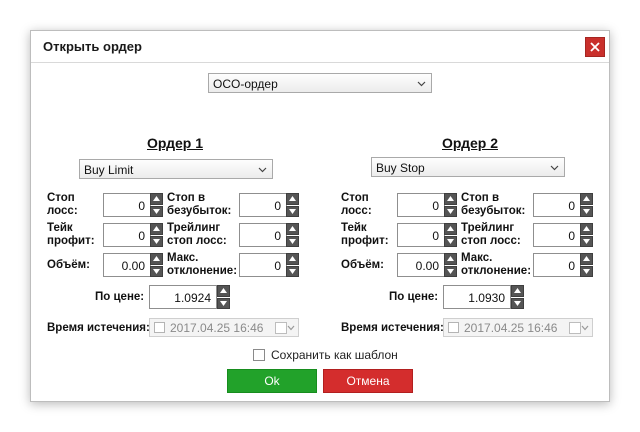 This screenshot has height=432, width=640. Describe the element at coordinates (557, 205) in the screenshot. I see `order-2-breakeven-input: 0` at that location.